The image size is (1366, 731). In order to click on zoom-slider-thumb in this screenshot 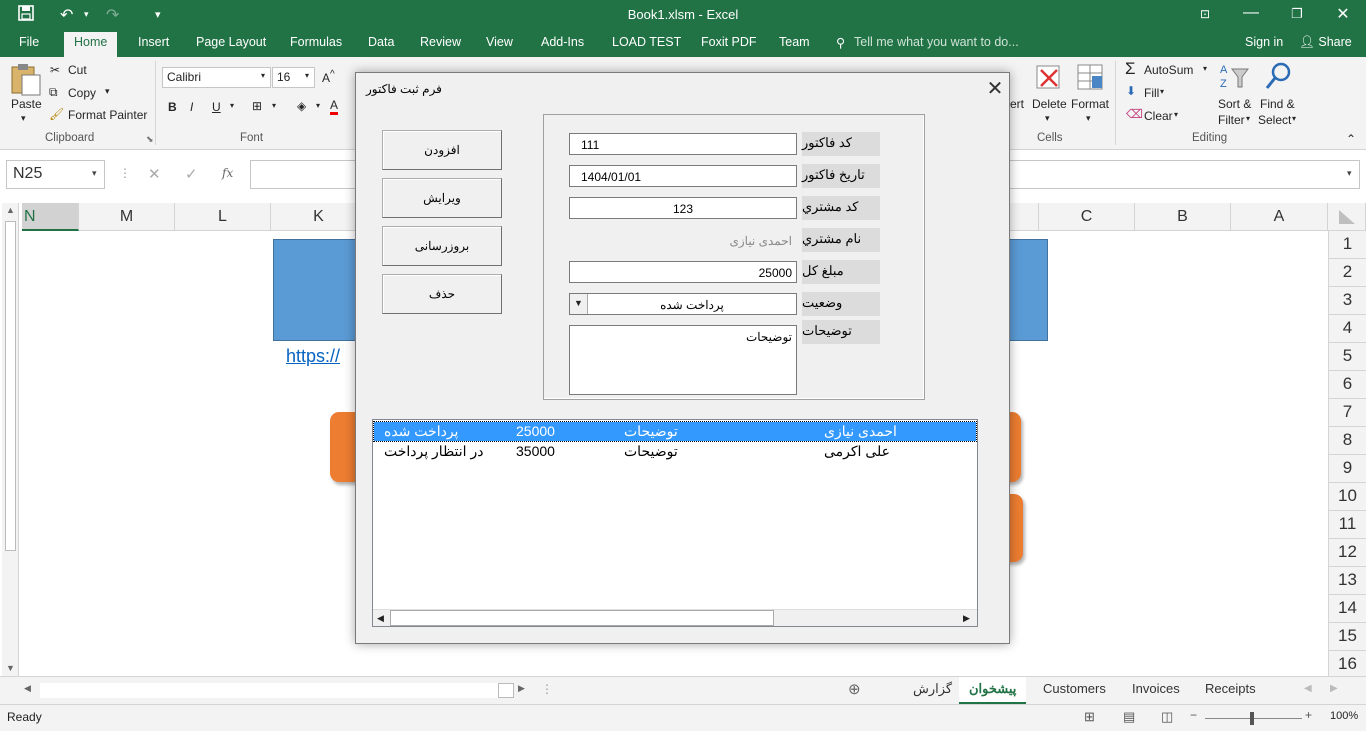, I will do `click(1252, 718)`.